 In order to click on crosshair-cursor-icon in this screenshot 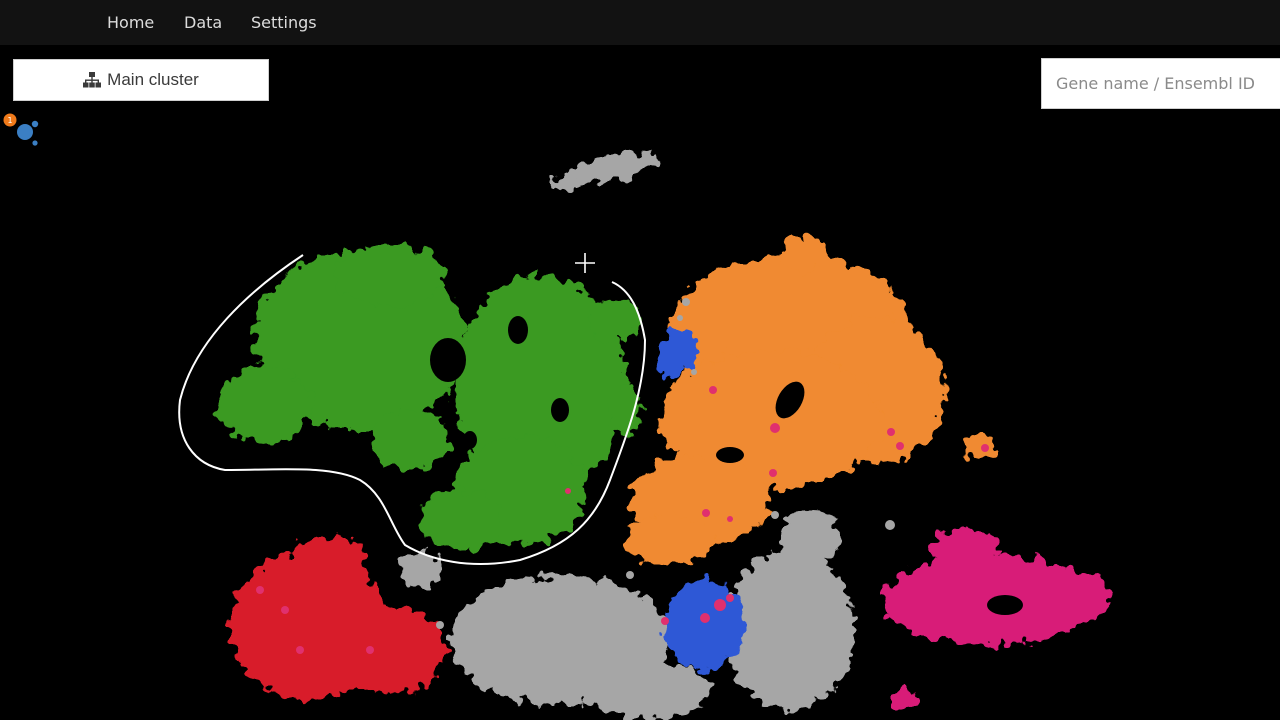, I will do `click(585, 263)`.